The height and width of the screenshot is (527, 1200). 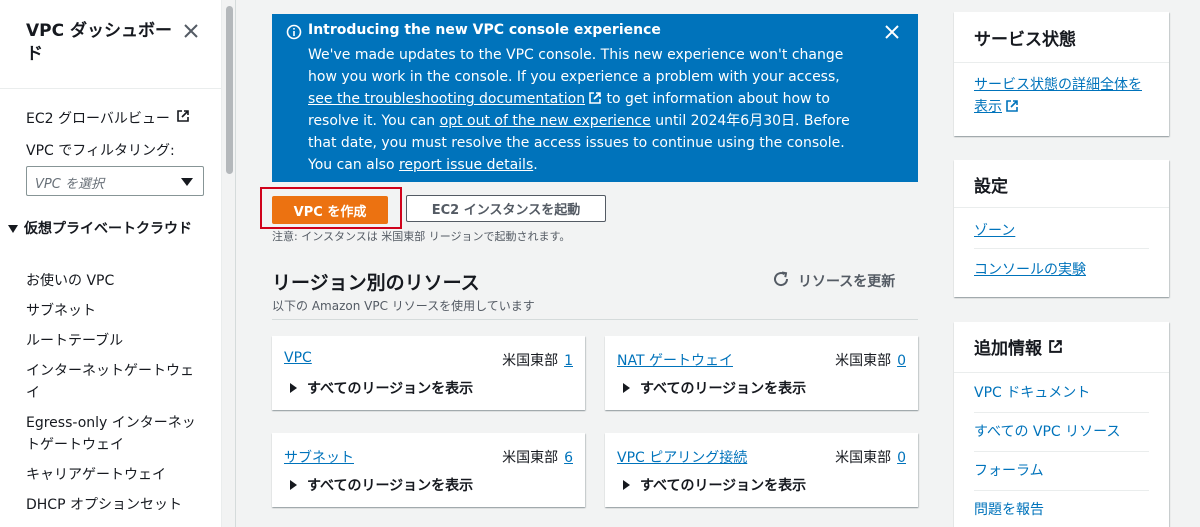 What do you see at coordinates (376, 283) in the screenshot?
I see `resources-title: リージョン別のリソース` at bounding box center [376, 283].